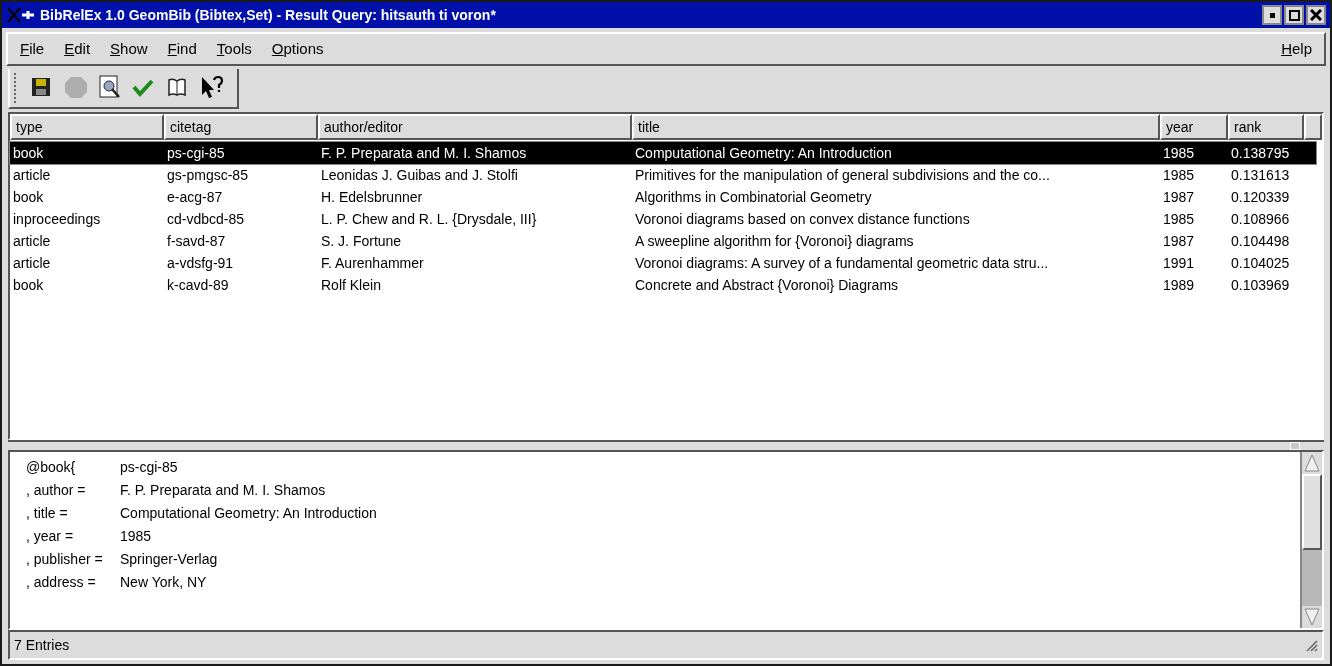 This screenshot has width=1332, height=666. What do you see at coordinates (767, 285) in the screenshot?
I see `table-cell-text: Concrete and Abstract {Voronoi} Diagrams` at bounding box center [767, 285].